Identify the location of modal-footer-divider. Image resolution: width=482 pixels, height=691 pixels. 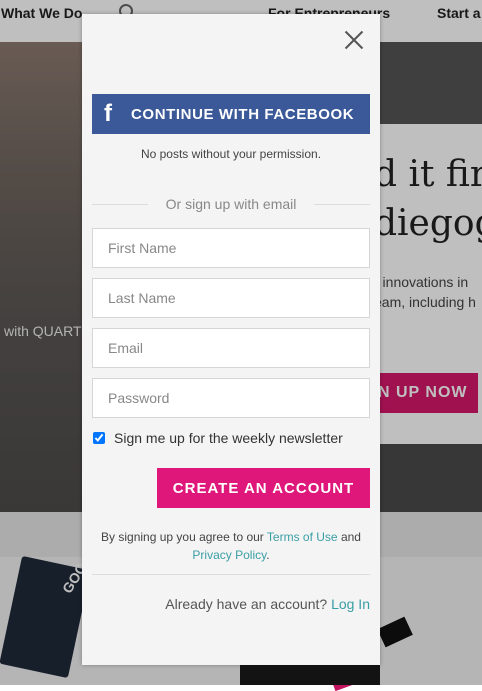
(231, 574).